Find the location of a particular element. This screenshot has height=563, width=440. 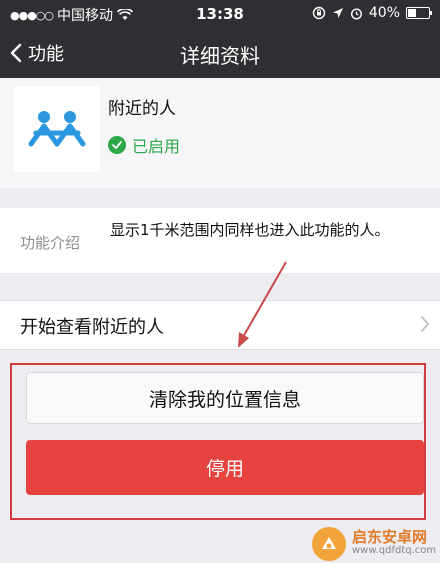

check-circle-icon is located at coordinates (117, 145).